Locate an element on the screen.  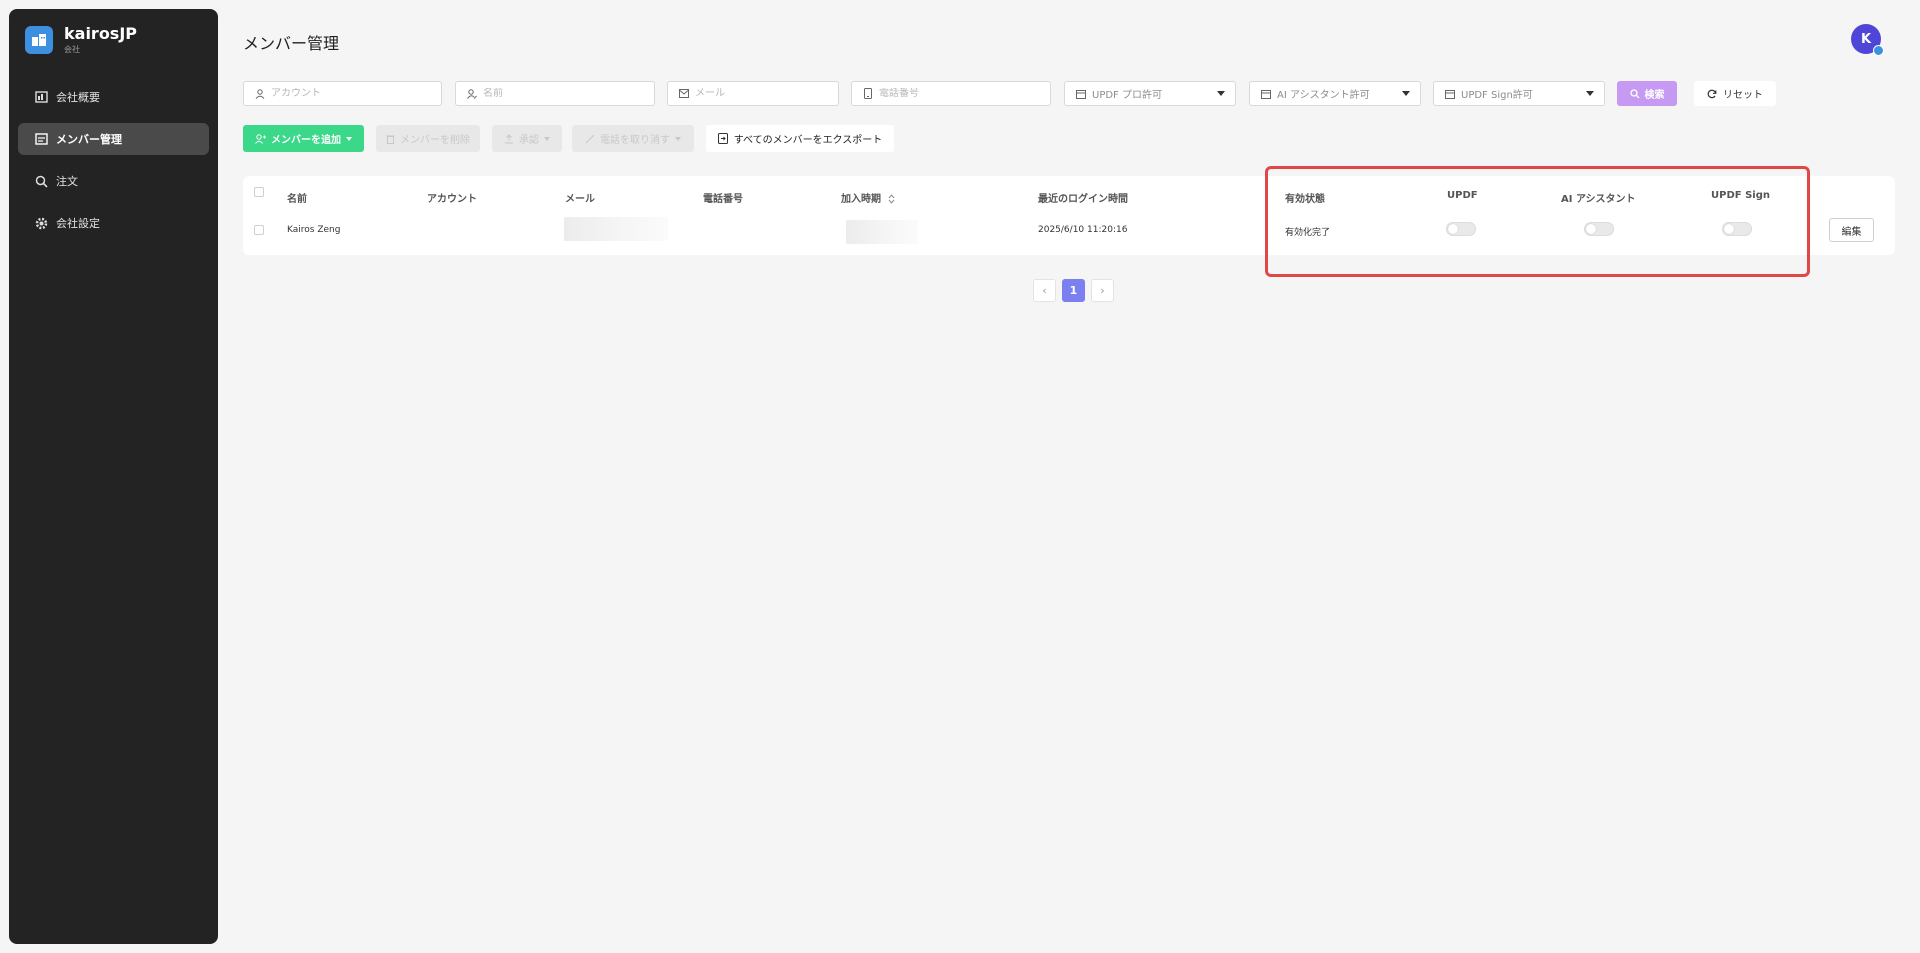
sidebar-item-company-overview: 会社概要 is located at coordinates (113, 97).